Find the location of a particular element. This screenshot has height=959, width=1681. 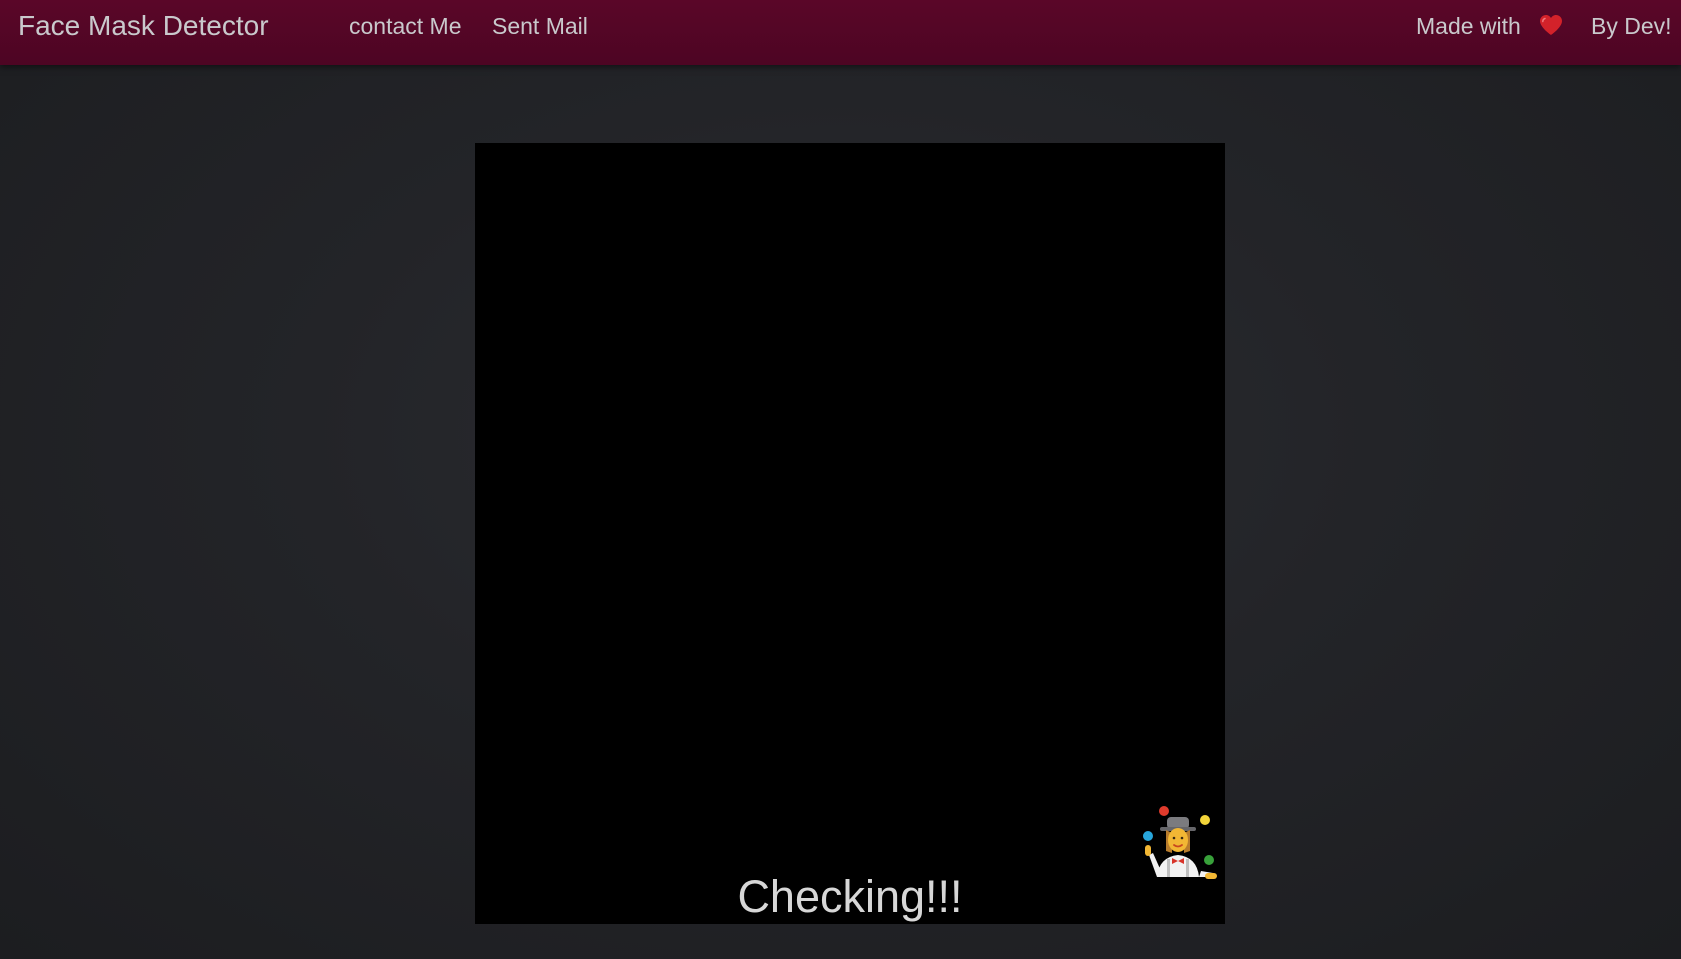

by-dev-label: By Dev! is located at coordinates (1631, 26).